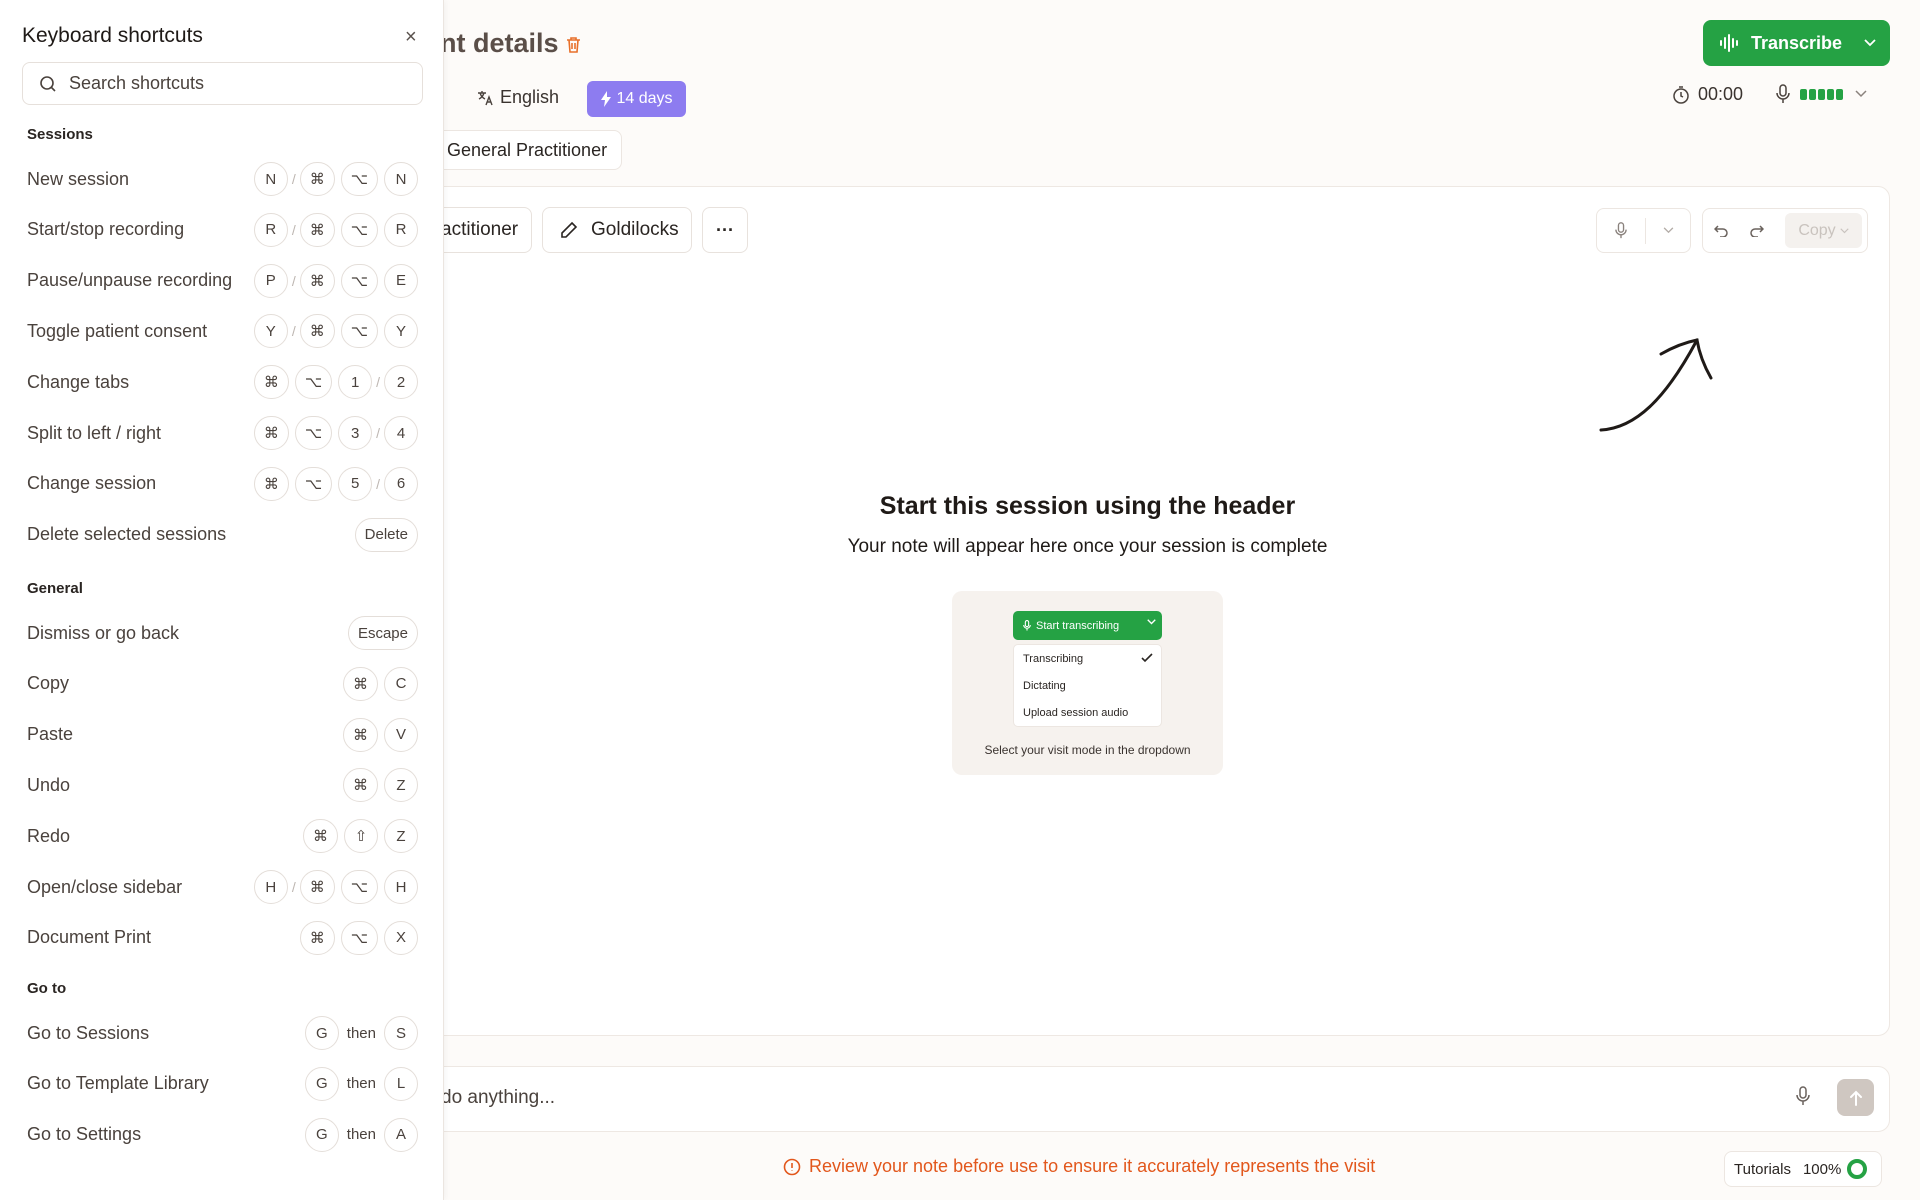  What do you see at coordinates (725, 230) in the screenshot?
I see `more-options-button: ···` at bounding box center [725, 230].